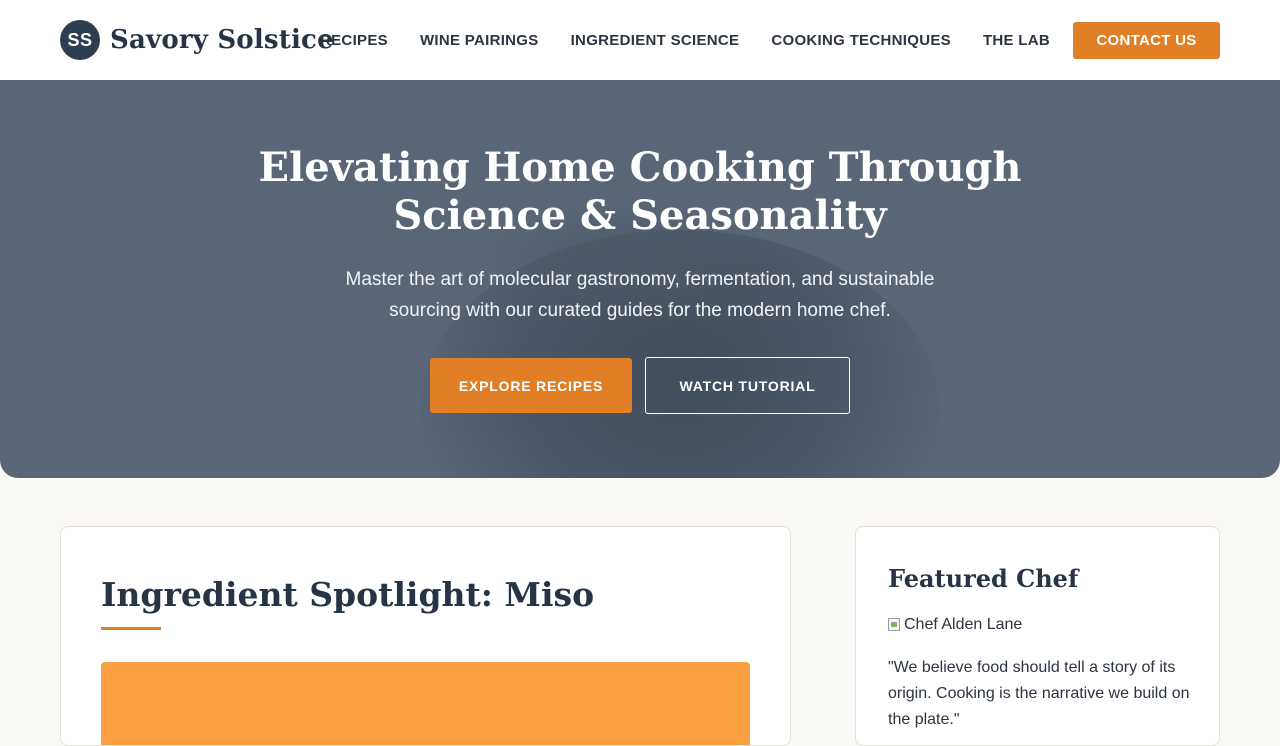  I want to click on spotlight-title: Ingredient Spotlight: Miso, so click(348, 594).